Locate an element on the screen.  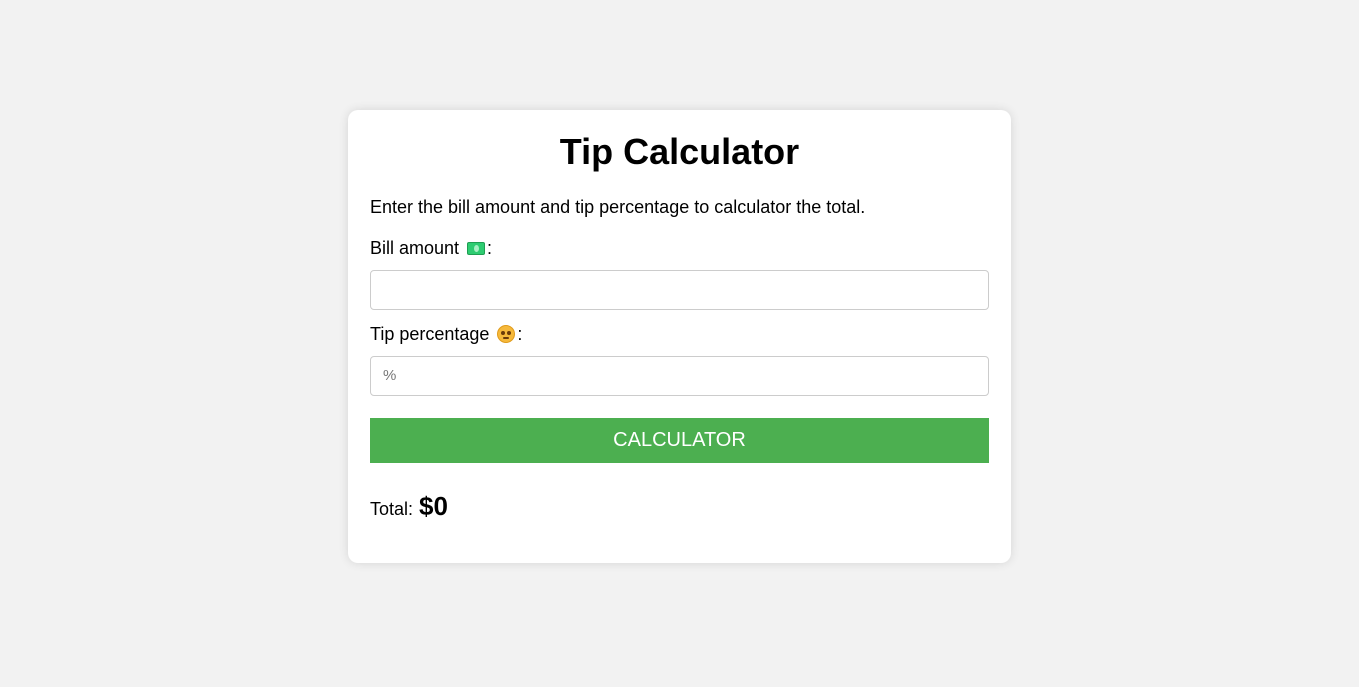
total-display: Total: $0 is located at coordinates (409, 506).